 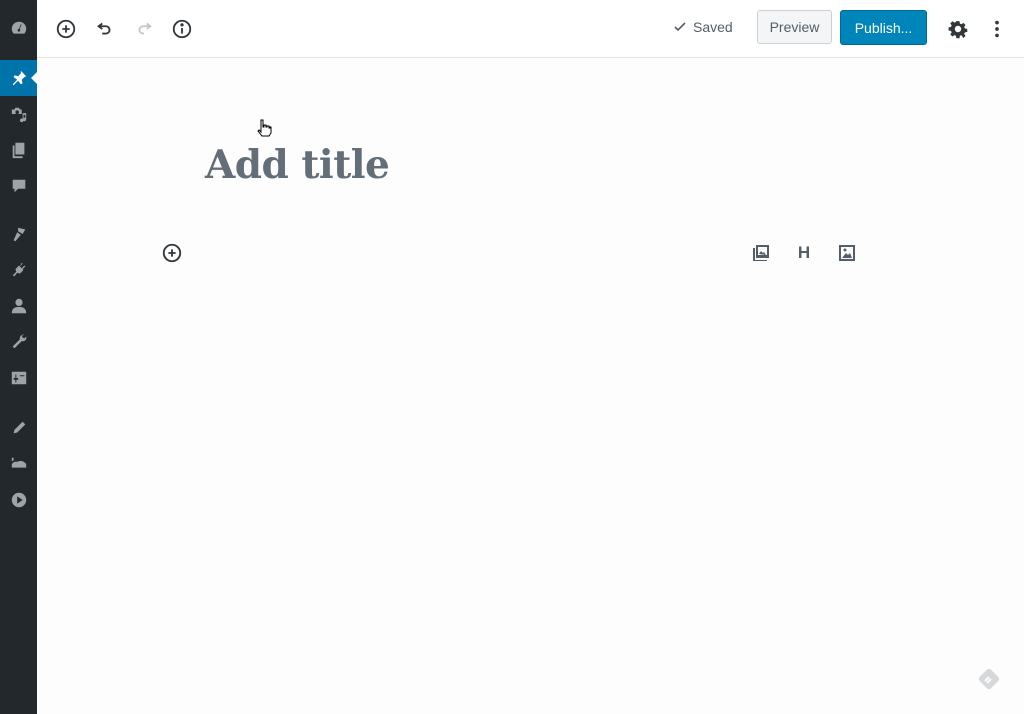 I want to click on quick-gallery-button, so click(x=761, y=253).